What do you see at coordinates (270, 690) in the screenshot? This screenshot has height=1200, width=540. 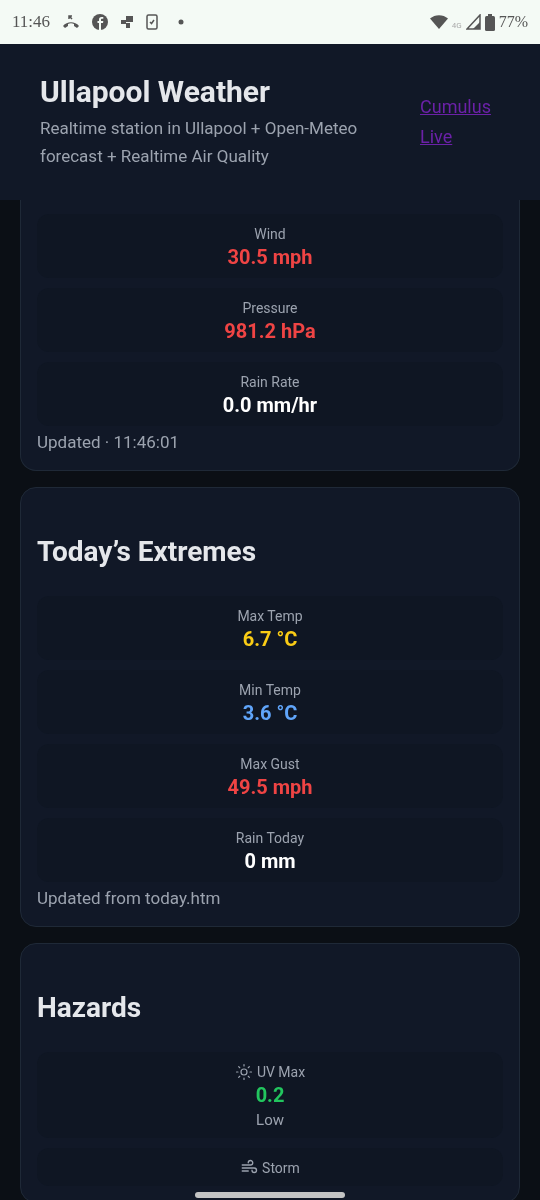 I see `metric-label: Min Temp` at bounding box center [270, 690].